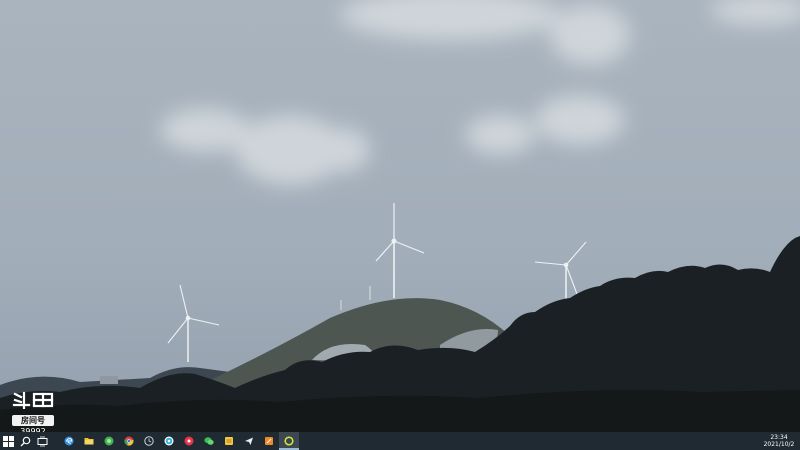 This screenshot has width=800, height=450. I want to click on task-view-button, so click(42, 441).